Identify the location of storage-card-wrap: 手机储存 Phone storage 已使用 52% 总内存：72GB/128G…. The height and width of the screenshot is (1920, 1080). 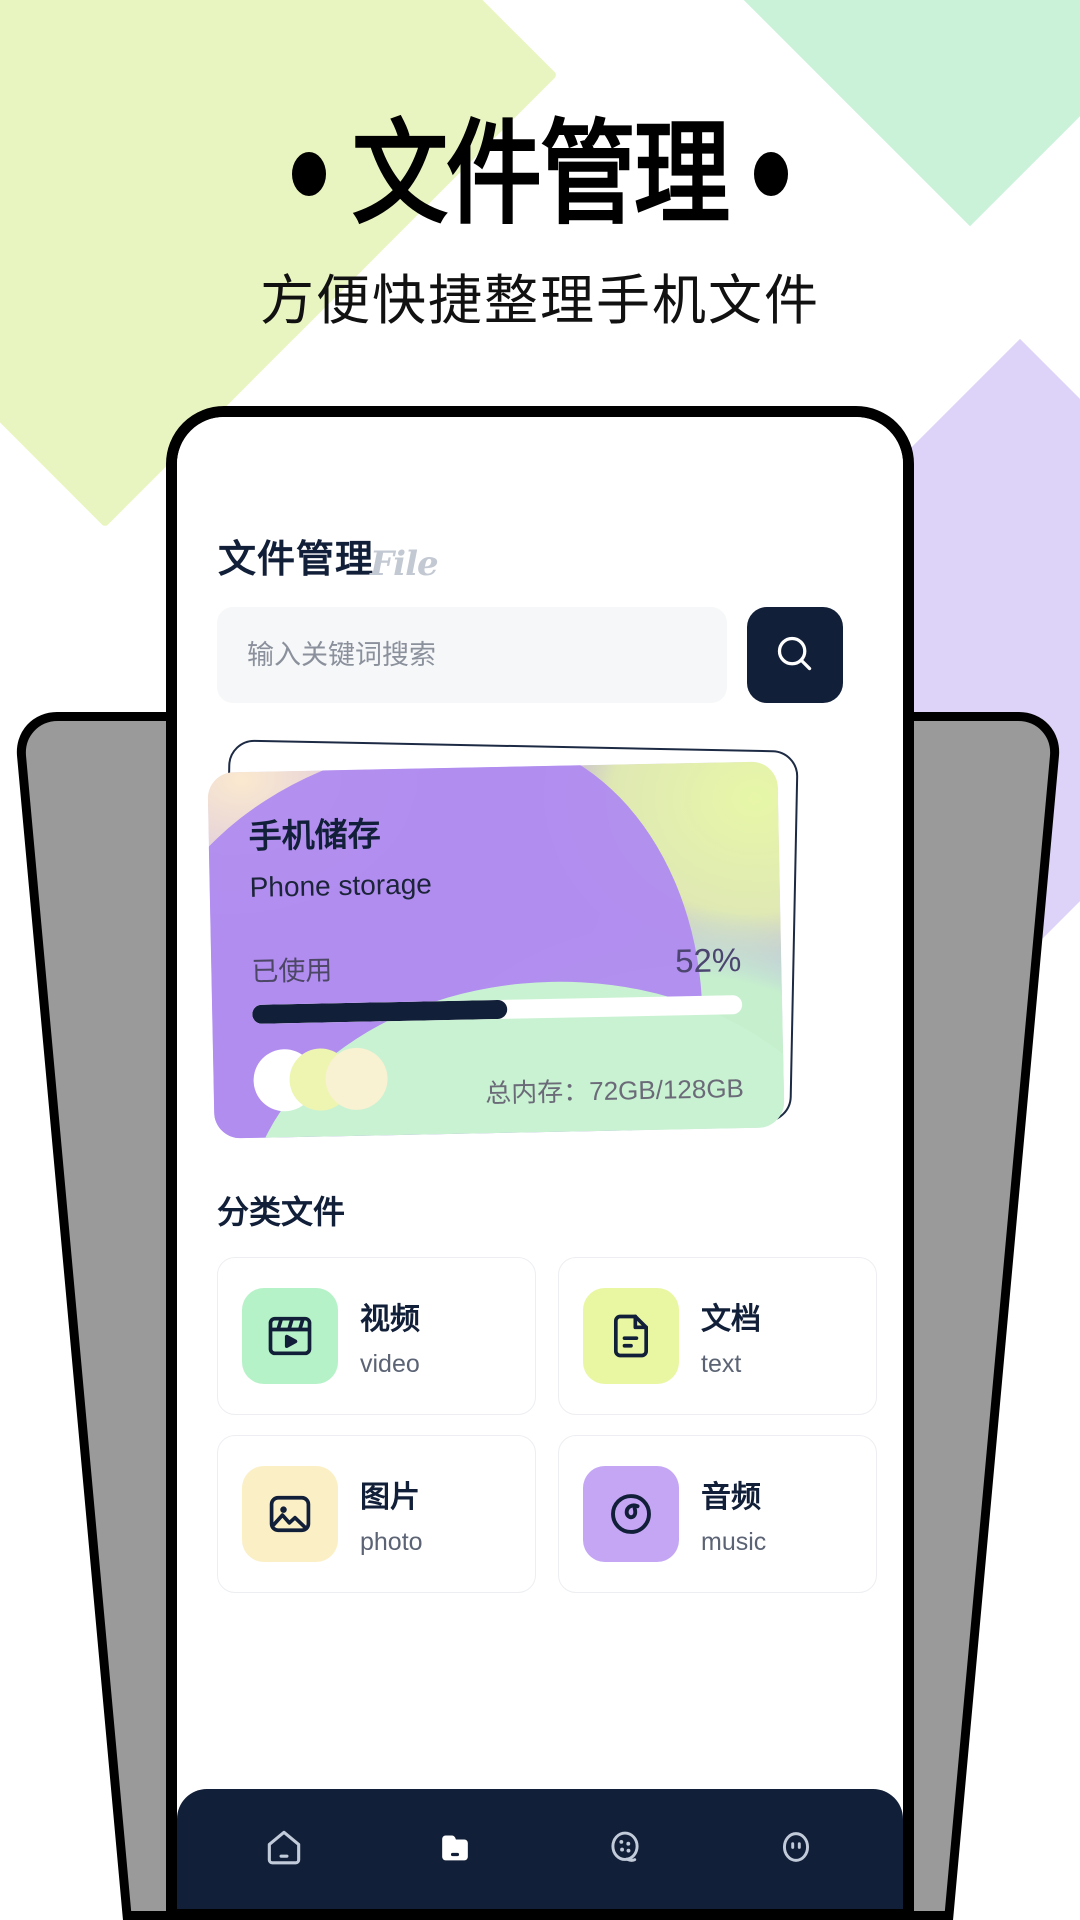
(504, 942).